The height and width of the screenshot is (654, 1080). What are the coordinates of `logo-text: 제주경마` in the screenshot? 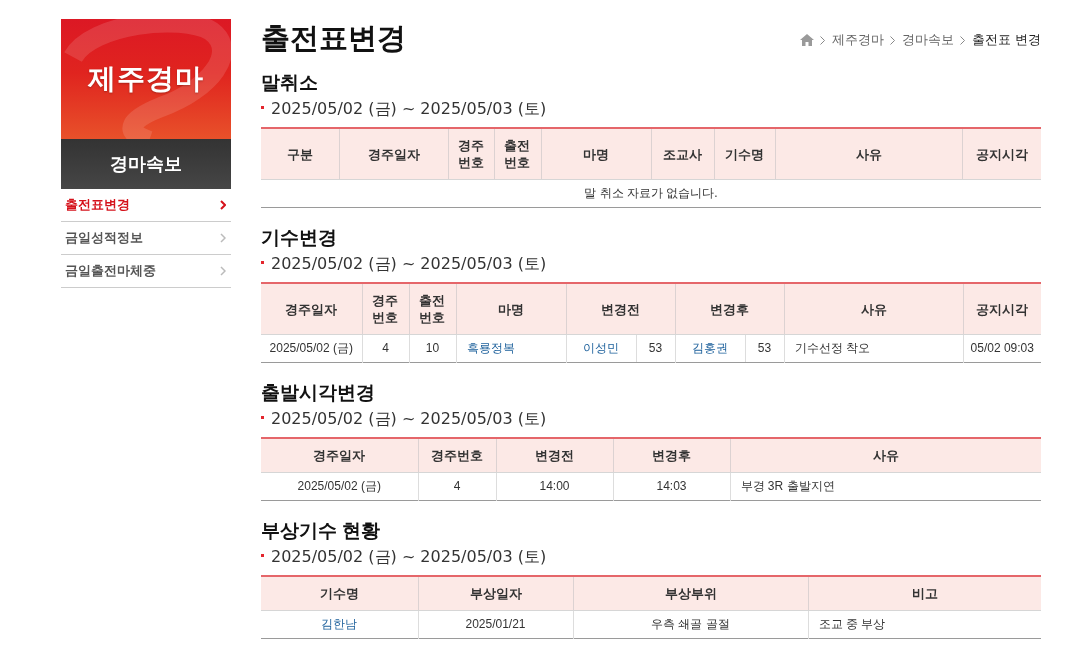 It's located at (146, 79).